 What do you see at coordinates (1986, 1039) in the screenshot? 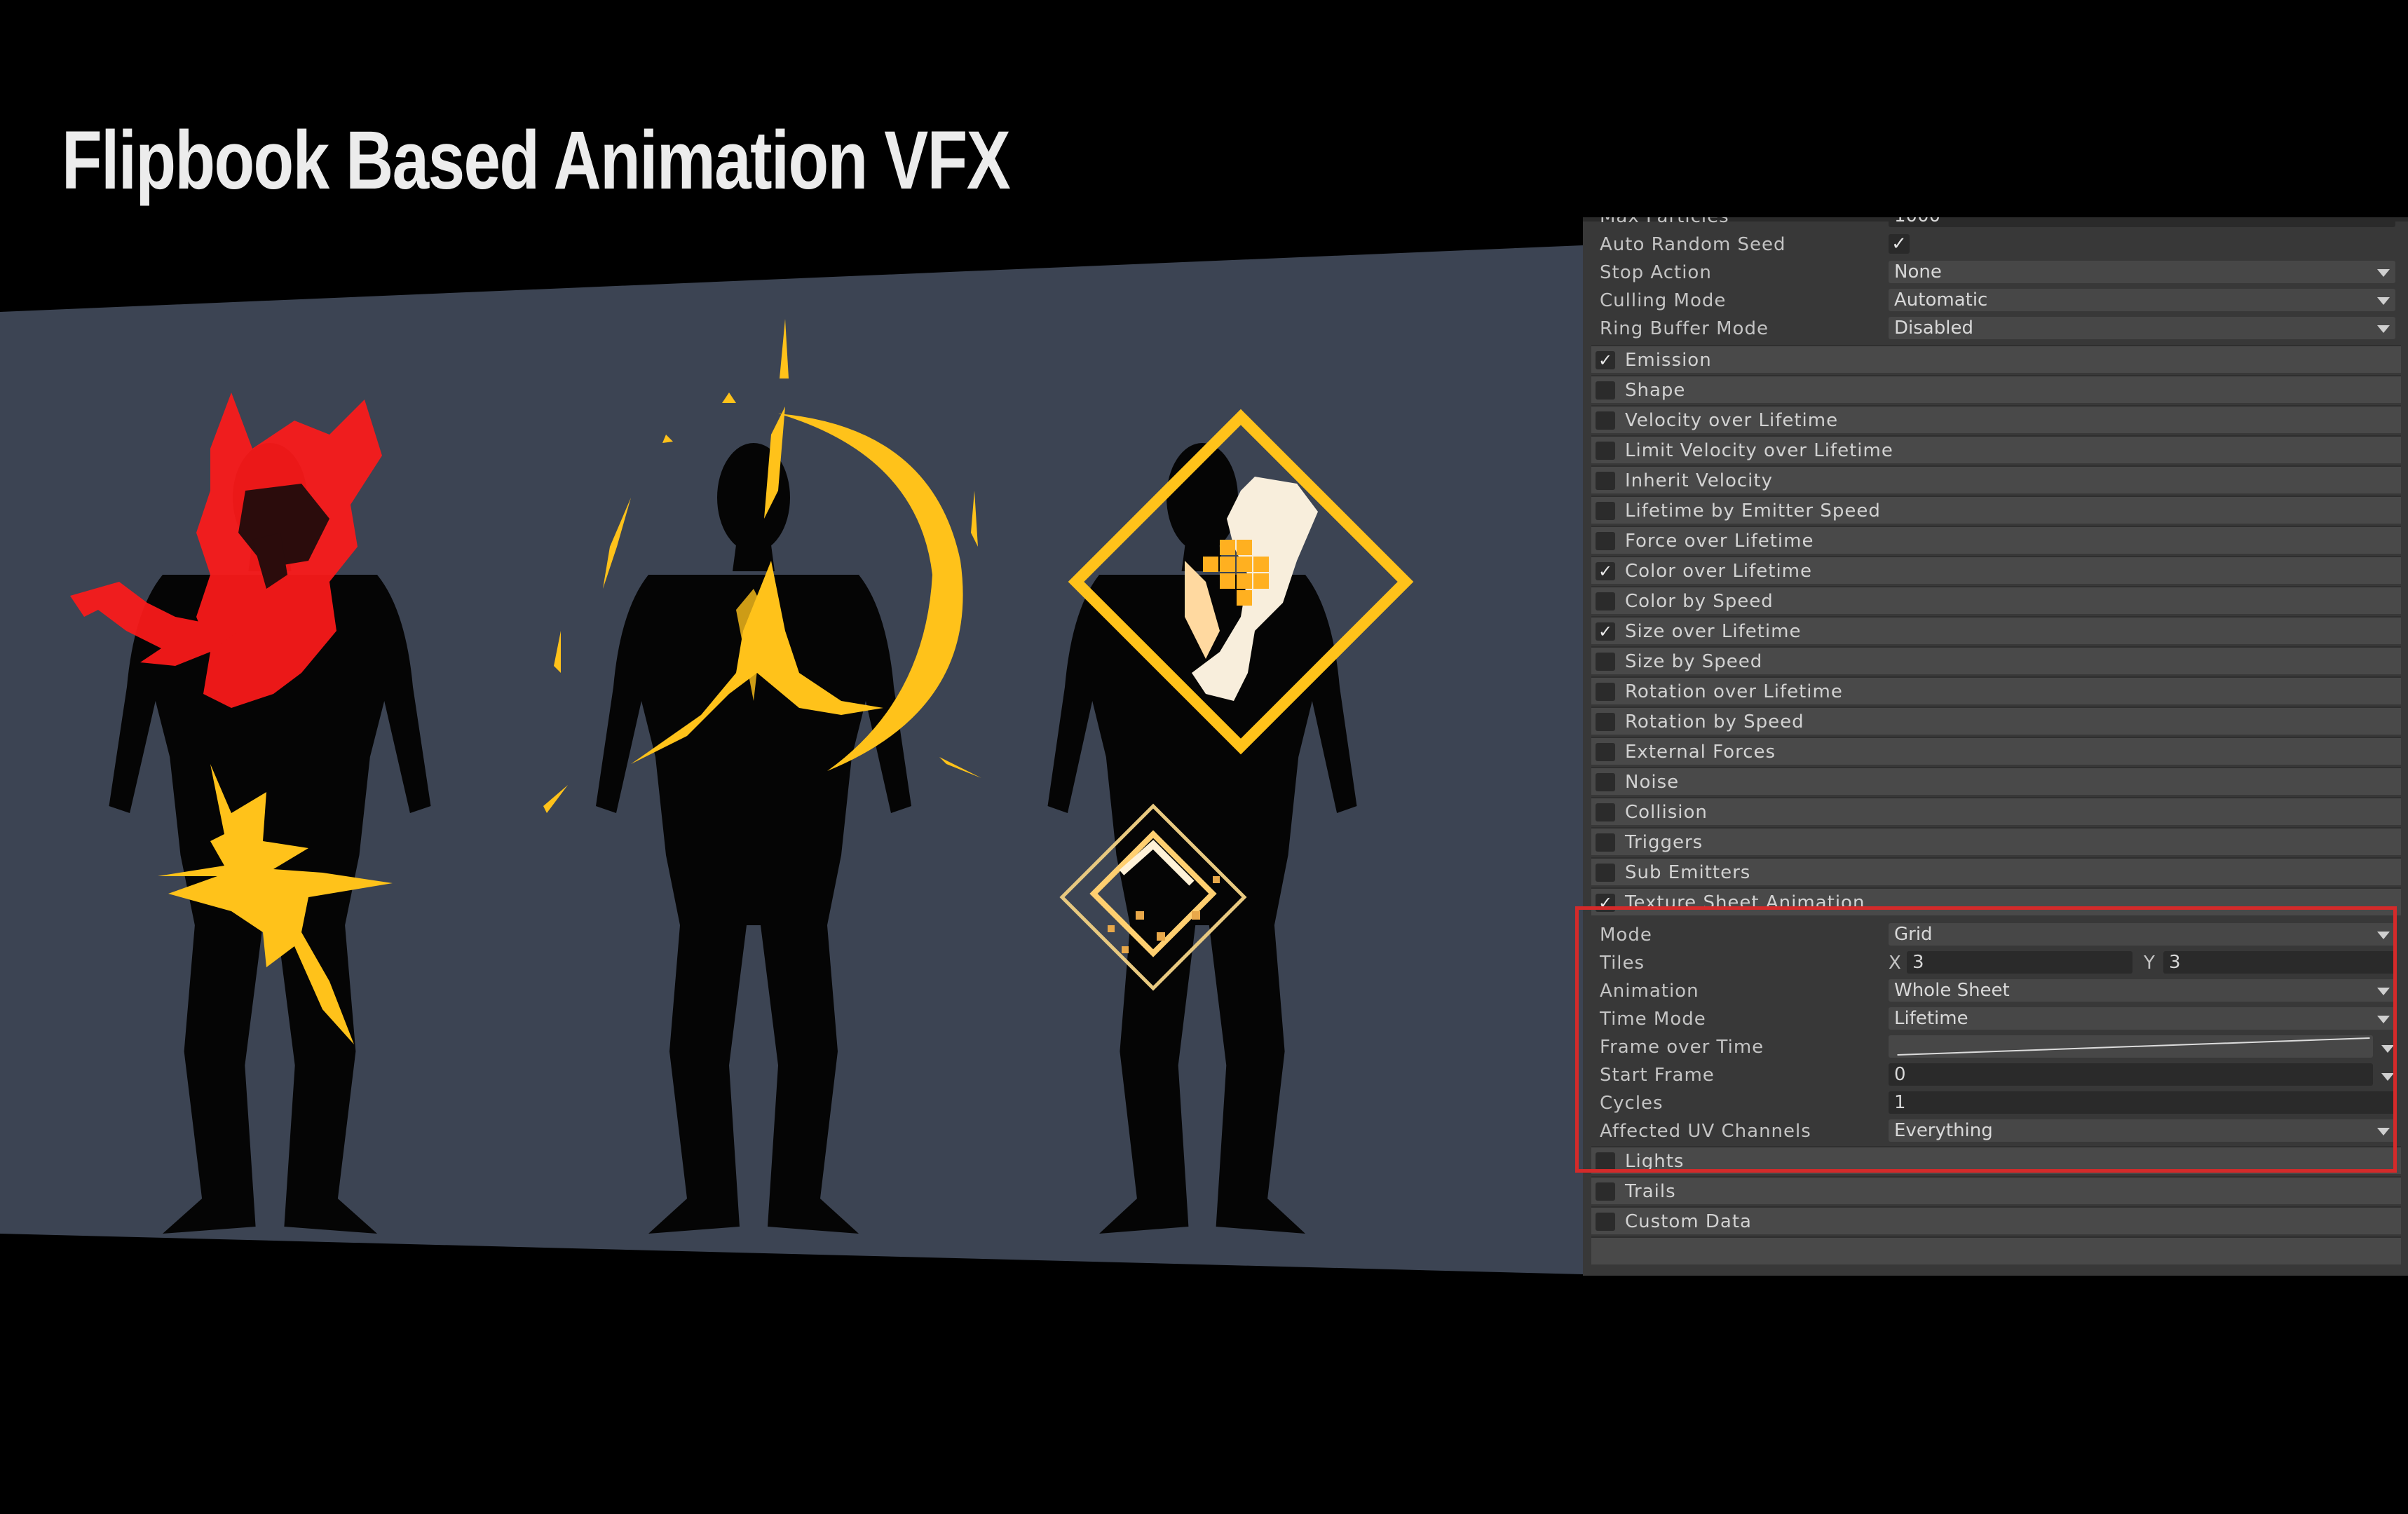
I see `texture-sheet-highlight-frame` at bounding box center [1986, 1039].